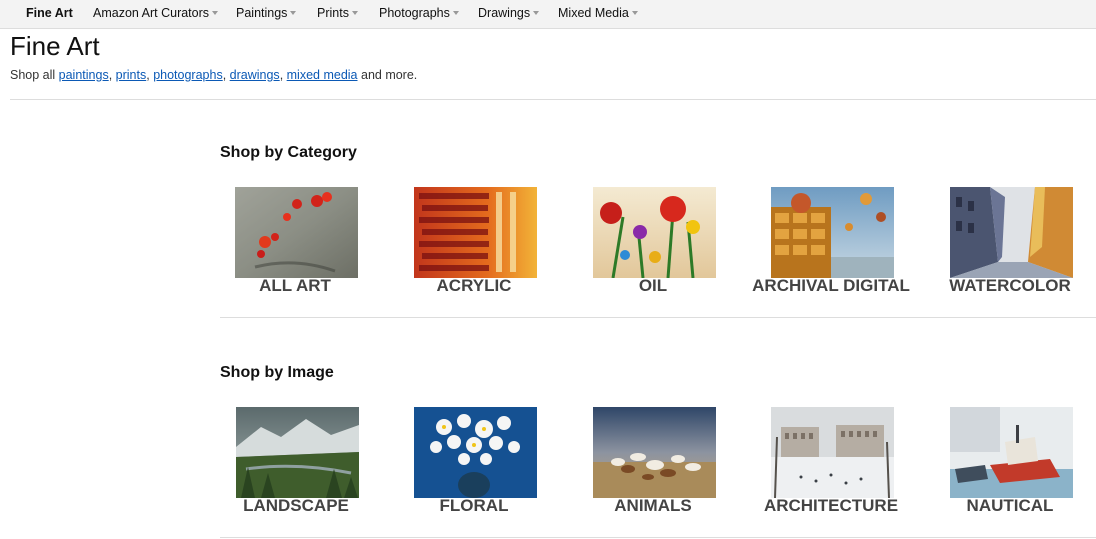 The image size is (1096, 539). I want to click on street-watercolor-thumbnail, so click(1011, 232).